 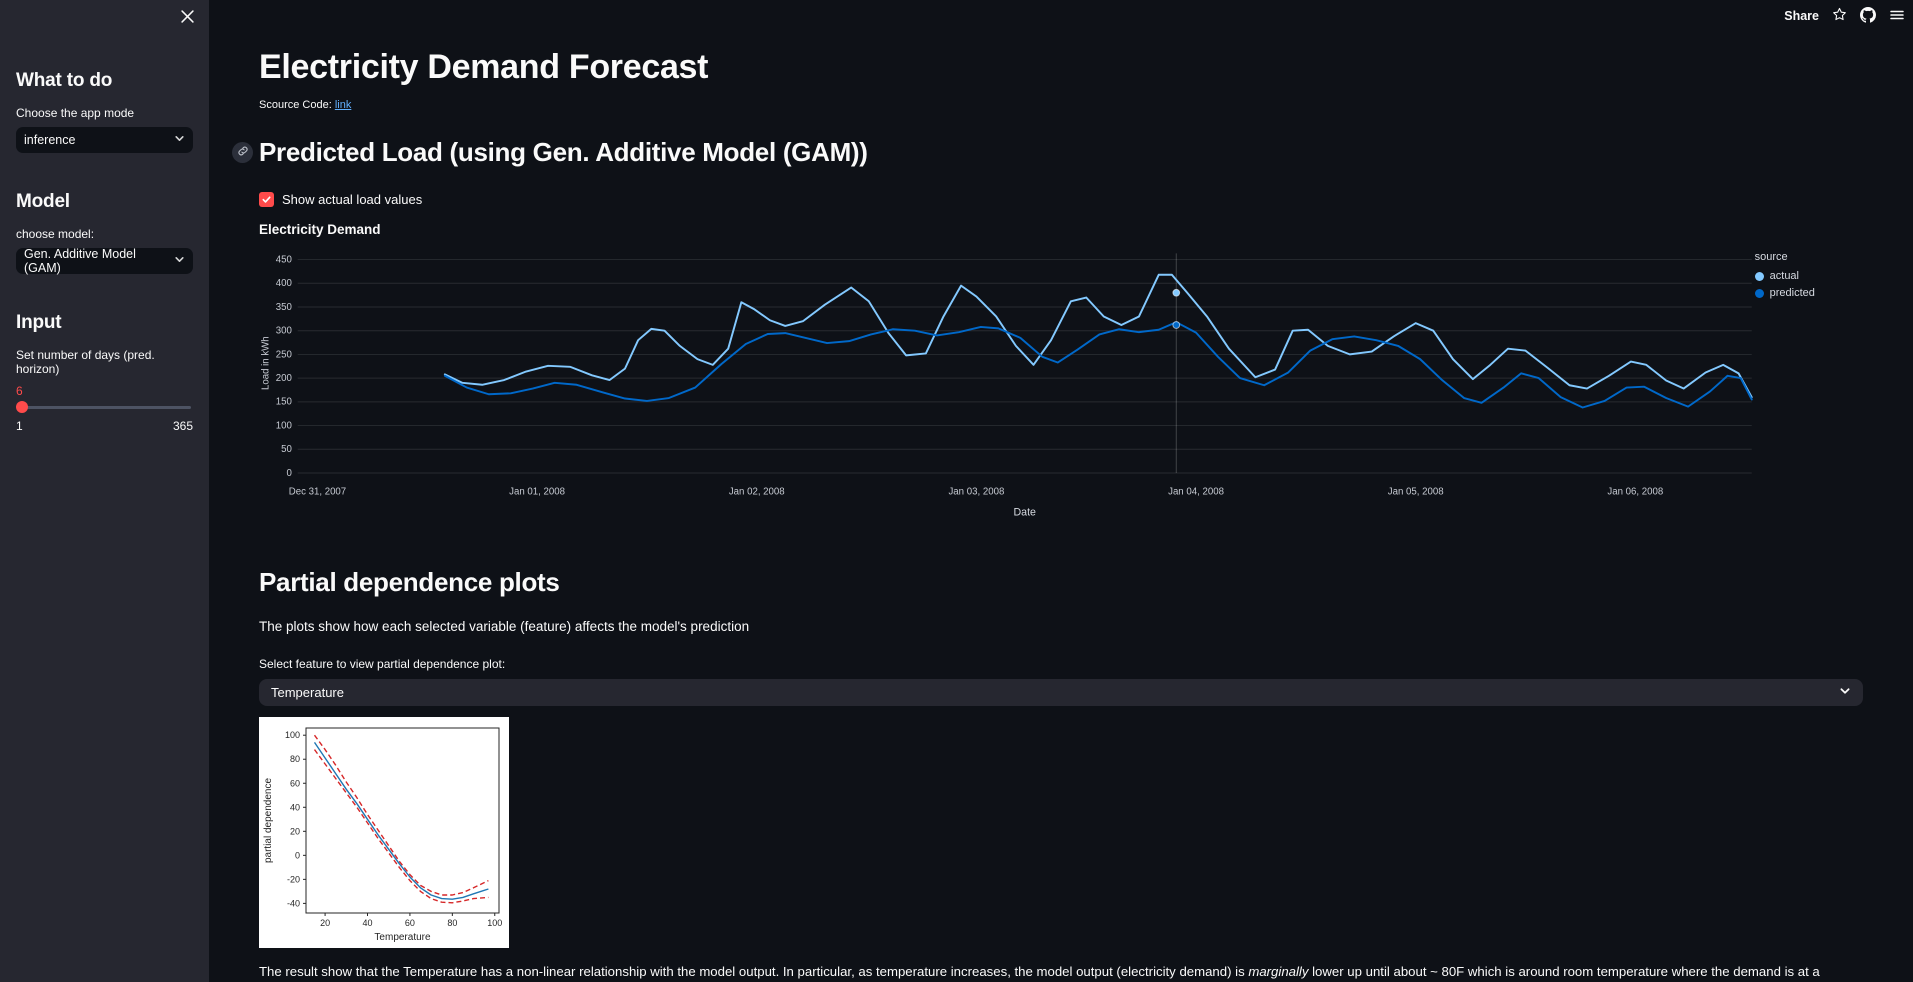 I want to click on page-title: Electricity Demand Forecast, so click(x=484, y=67).